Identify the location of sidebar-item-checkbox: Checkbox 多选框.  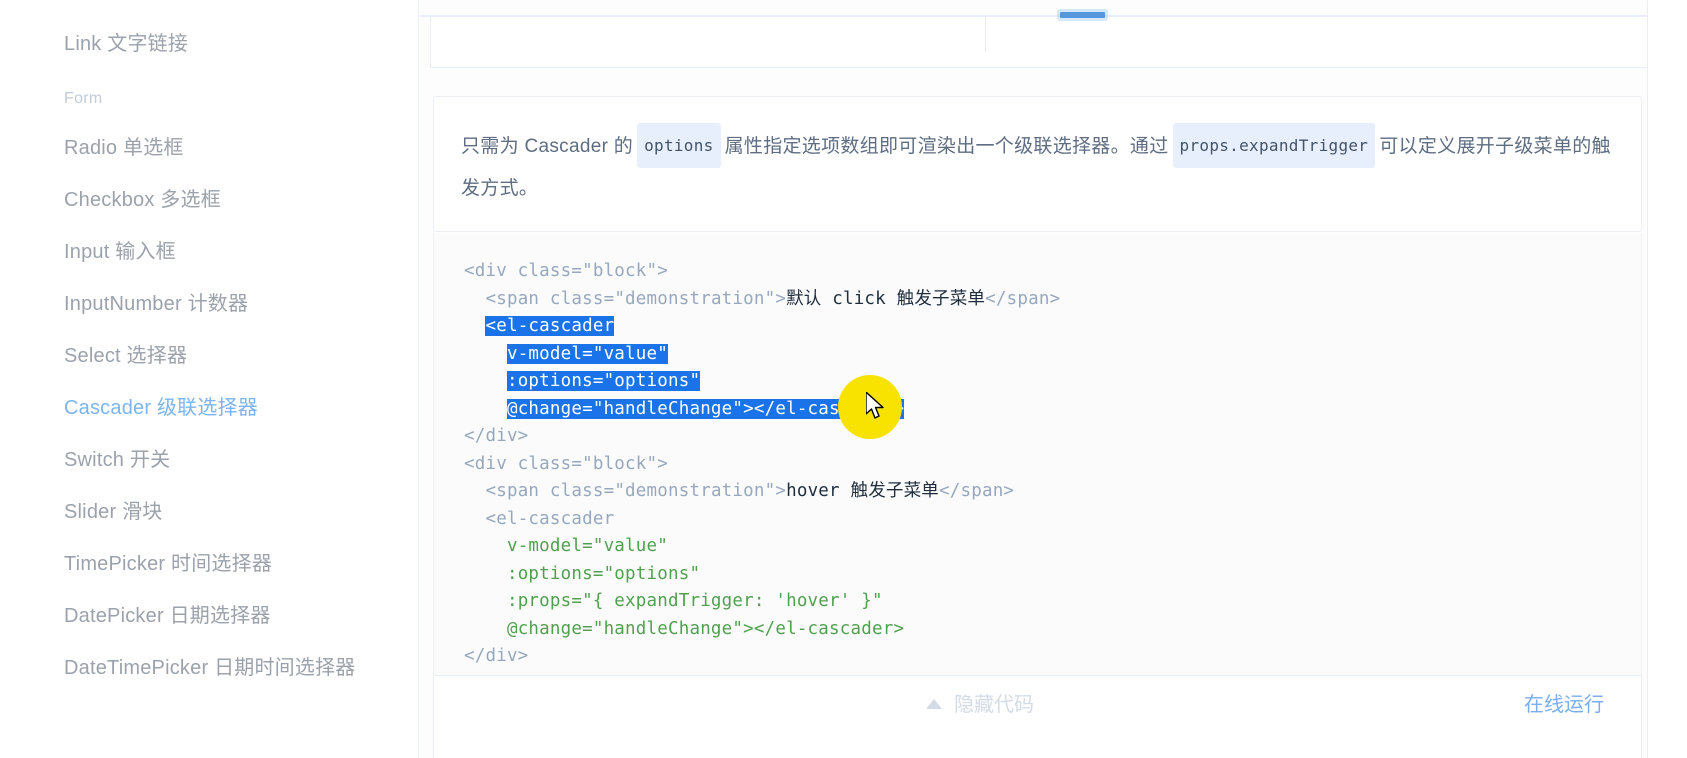
(209, 200).